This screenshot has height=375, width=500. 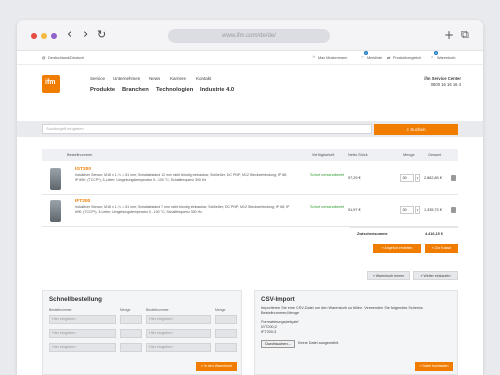 What do you see at coordinates (201, 366) in the screenshot?
I see `add-to-cart-icon: »` at bounding box center [201, 366].